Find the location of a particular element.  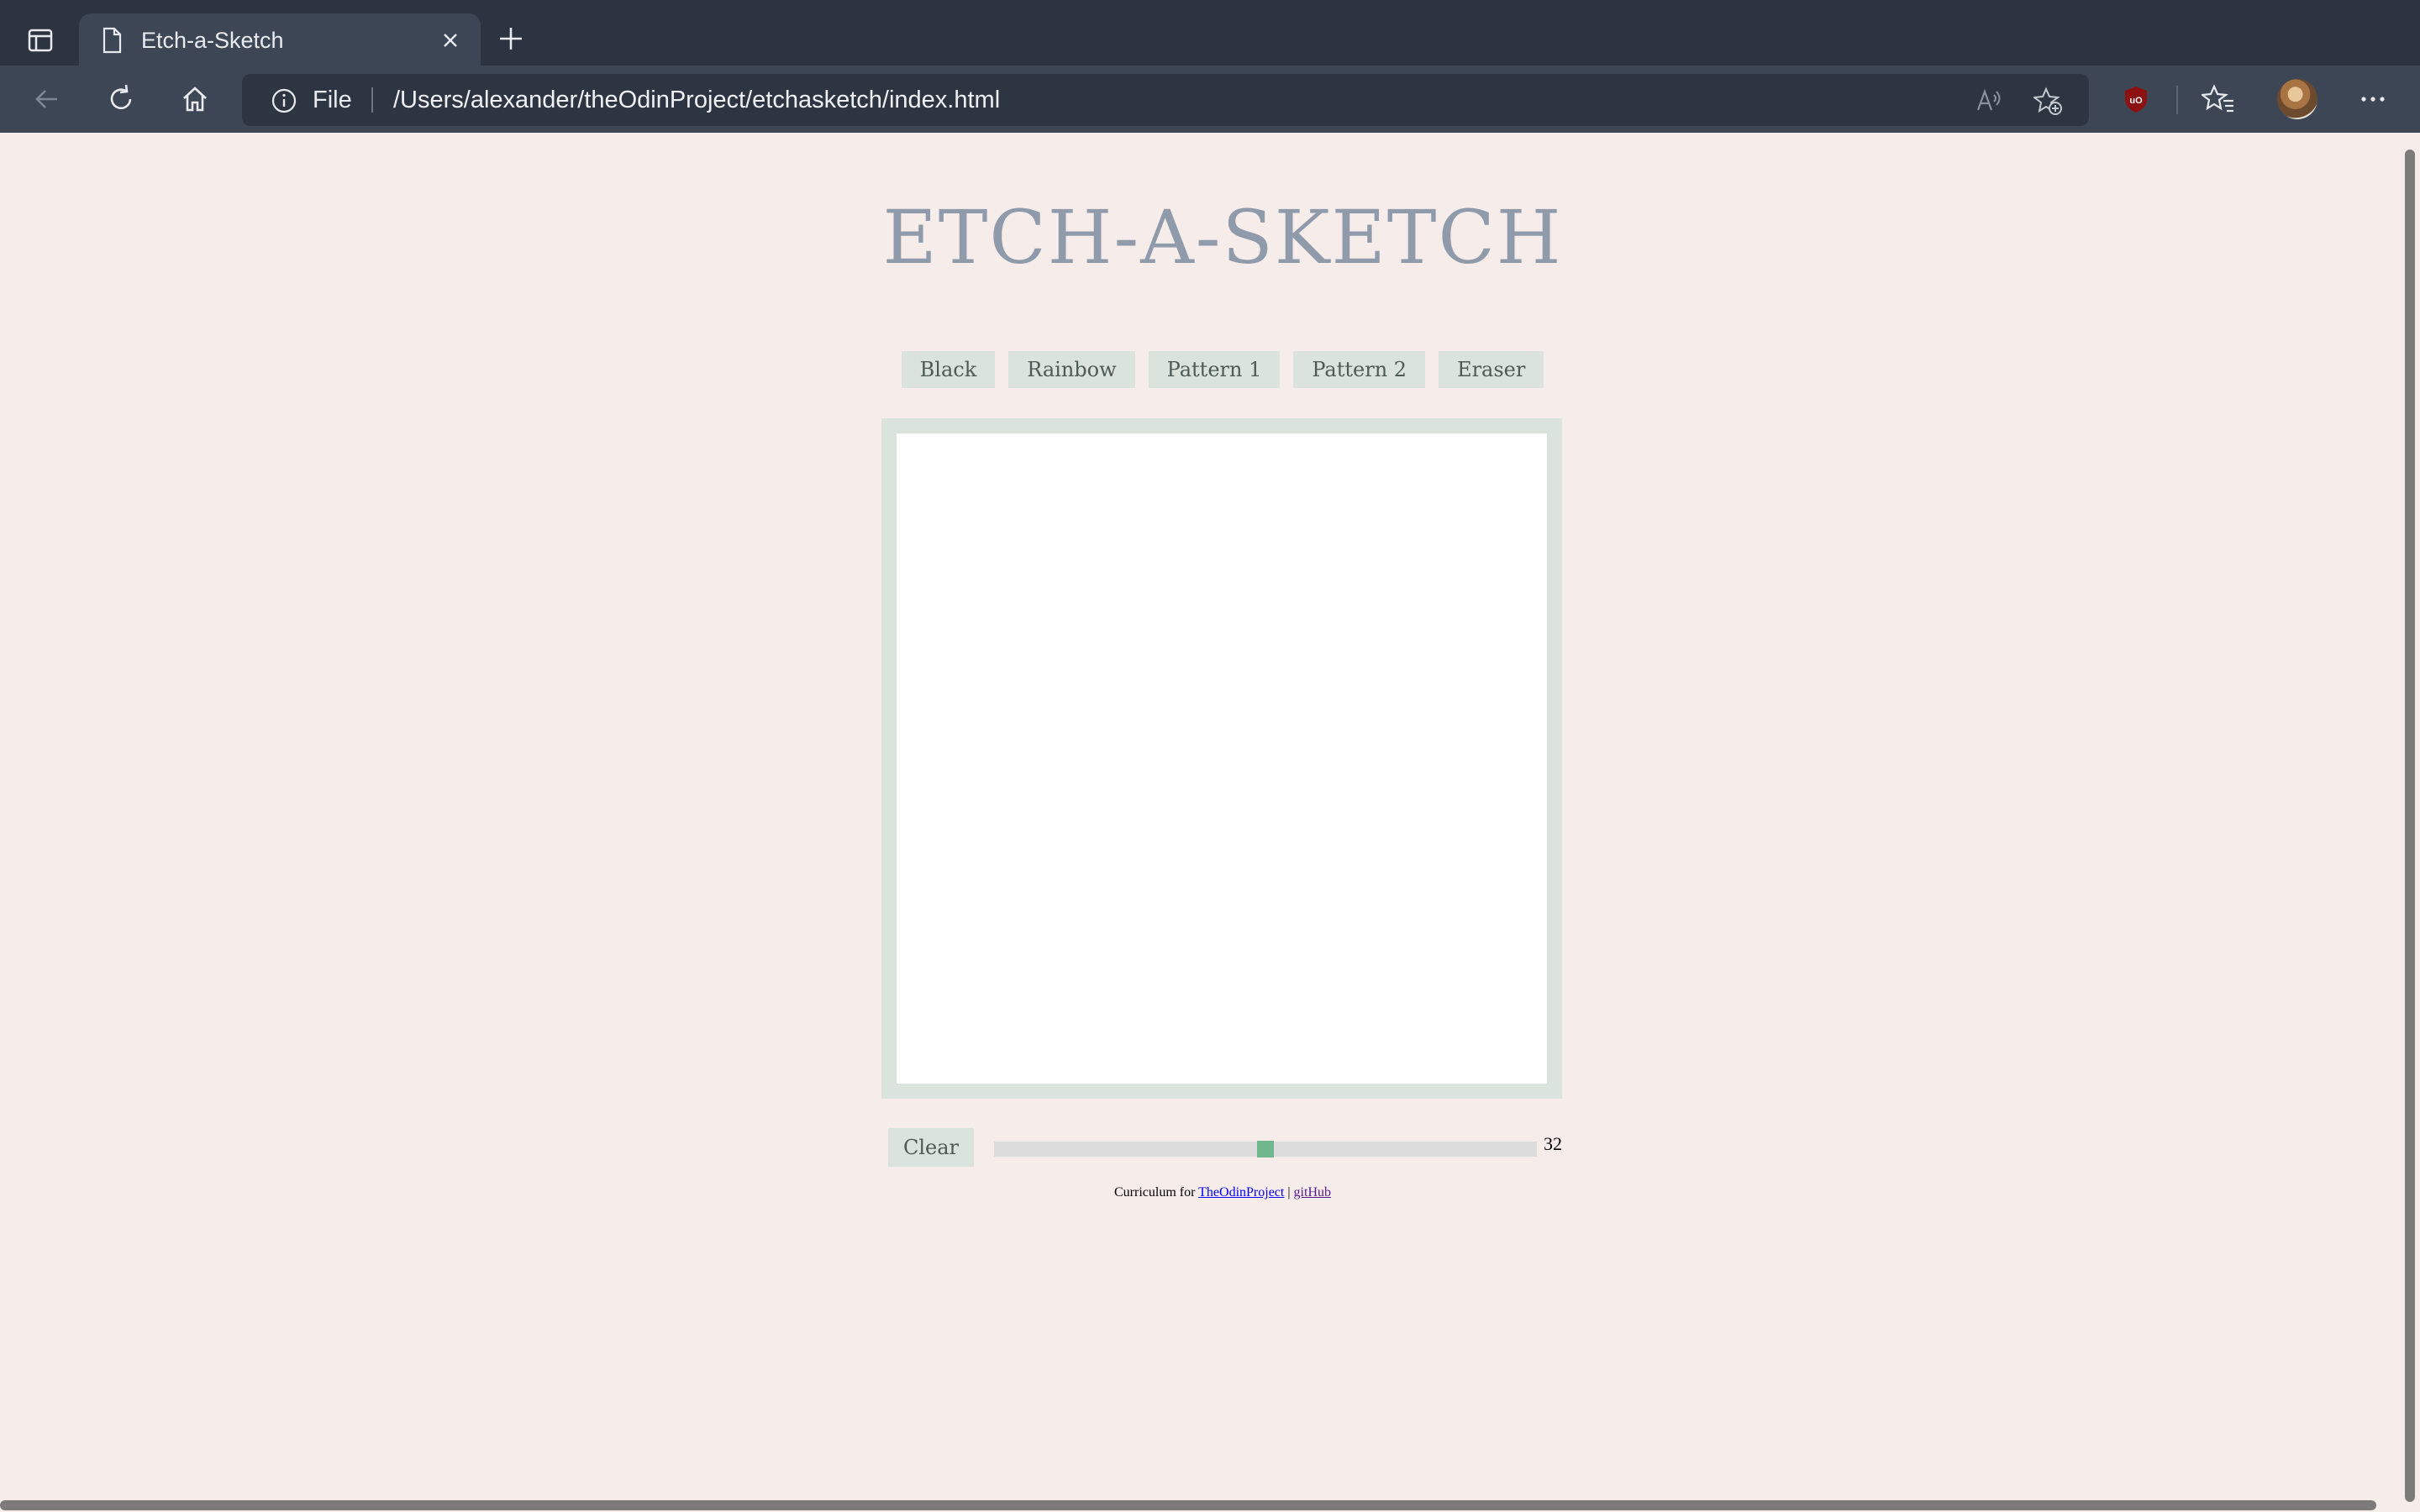

clear-button: Clear is located at coordinates (931, 1147).